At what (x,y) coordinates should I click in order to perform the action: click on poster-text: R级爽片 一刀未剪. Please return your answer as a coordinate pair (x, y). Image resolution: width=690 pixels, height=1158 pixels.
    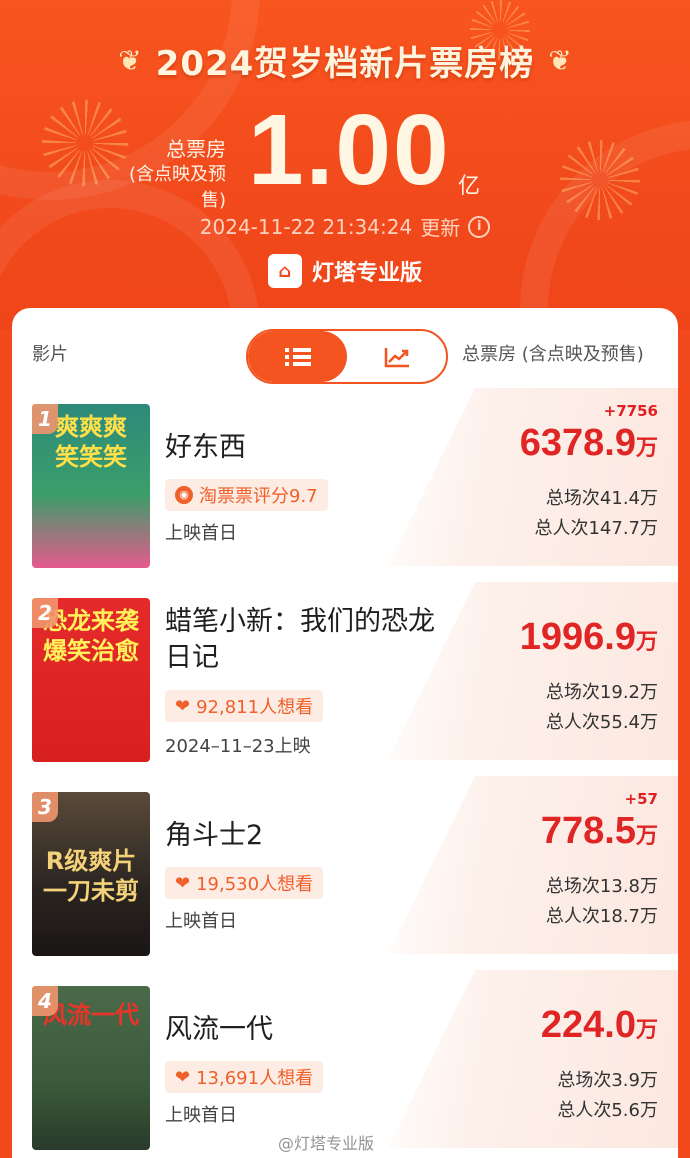
    Looking at the image, I should click on (91, 876).